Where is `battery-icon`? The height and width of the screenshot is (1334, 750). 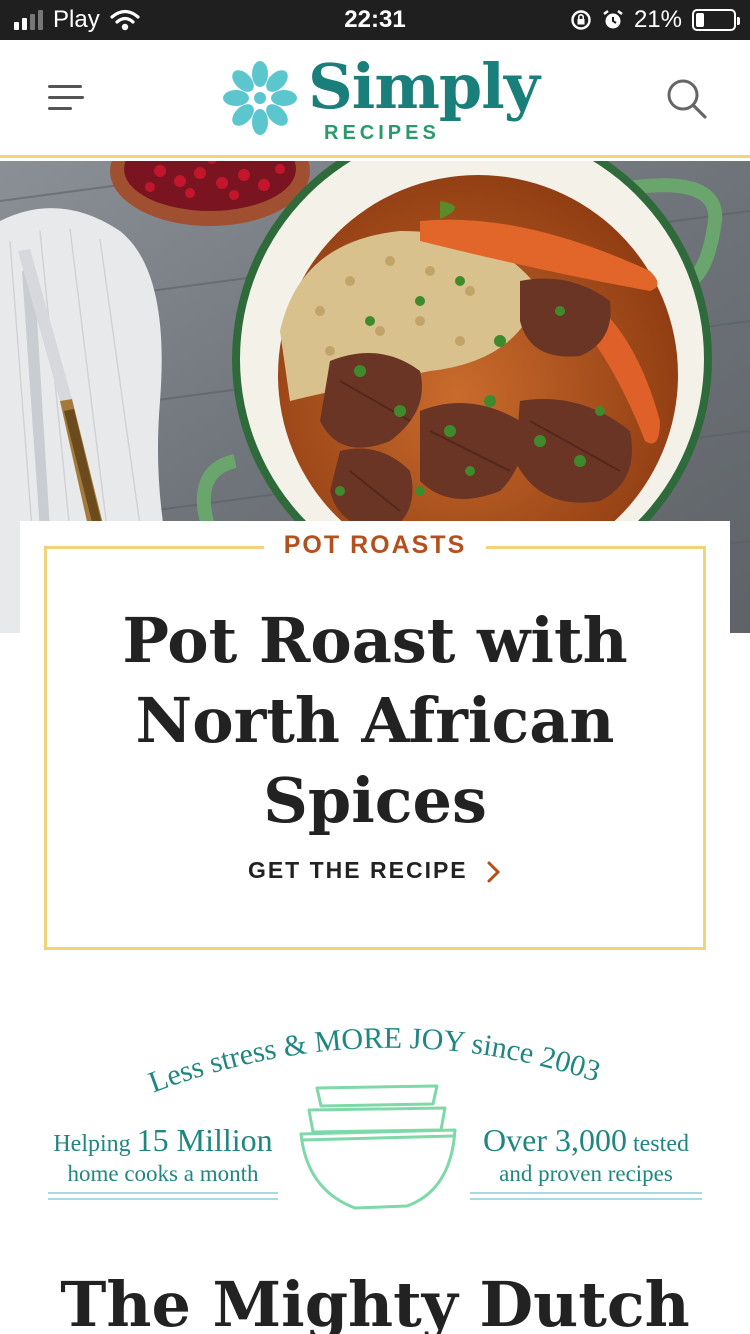
battery-icon is located at coordinates (716, 20).